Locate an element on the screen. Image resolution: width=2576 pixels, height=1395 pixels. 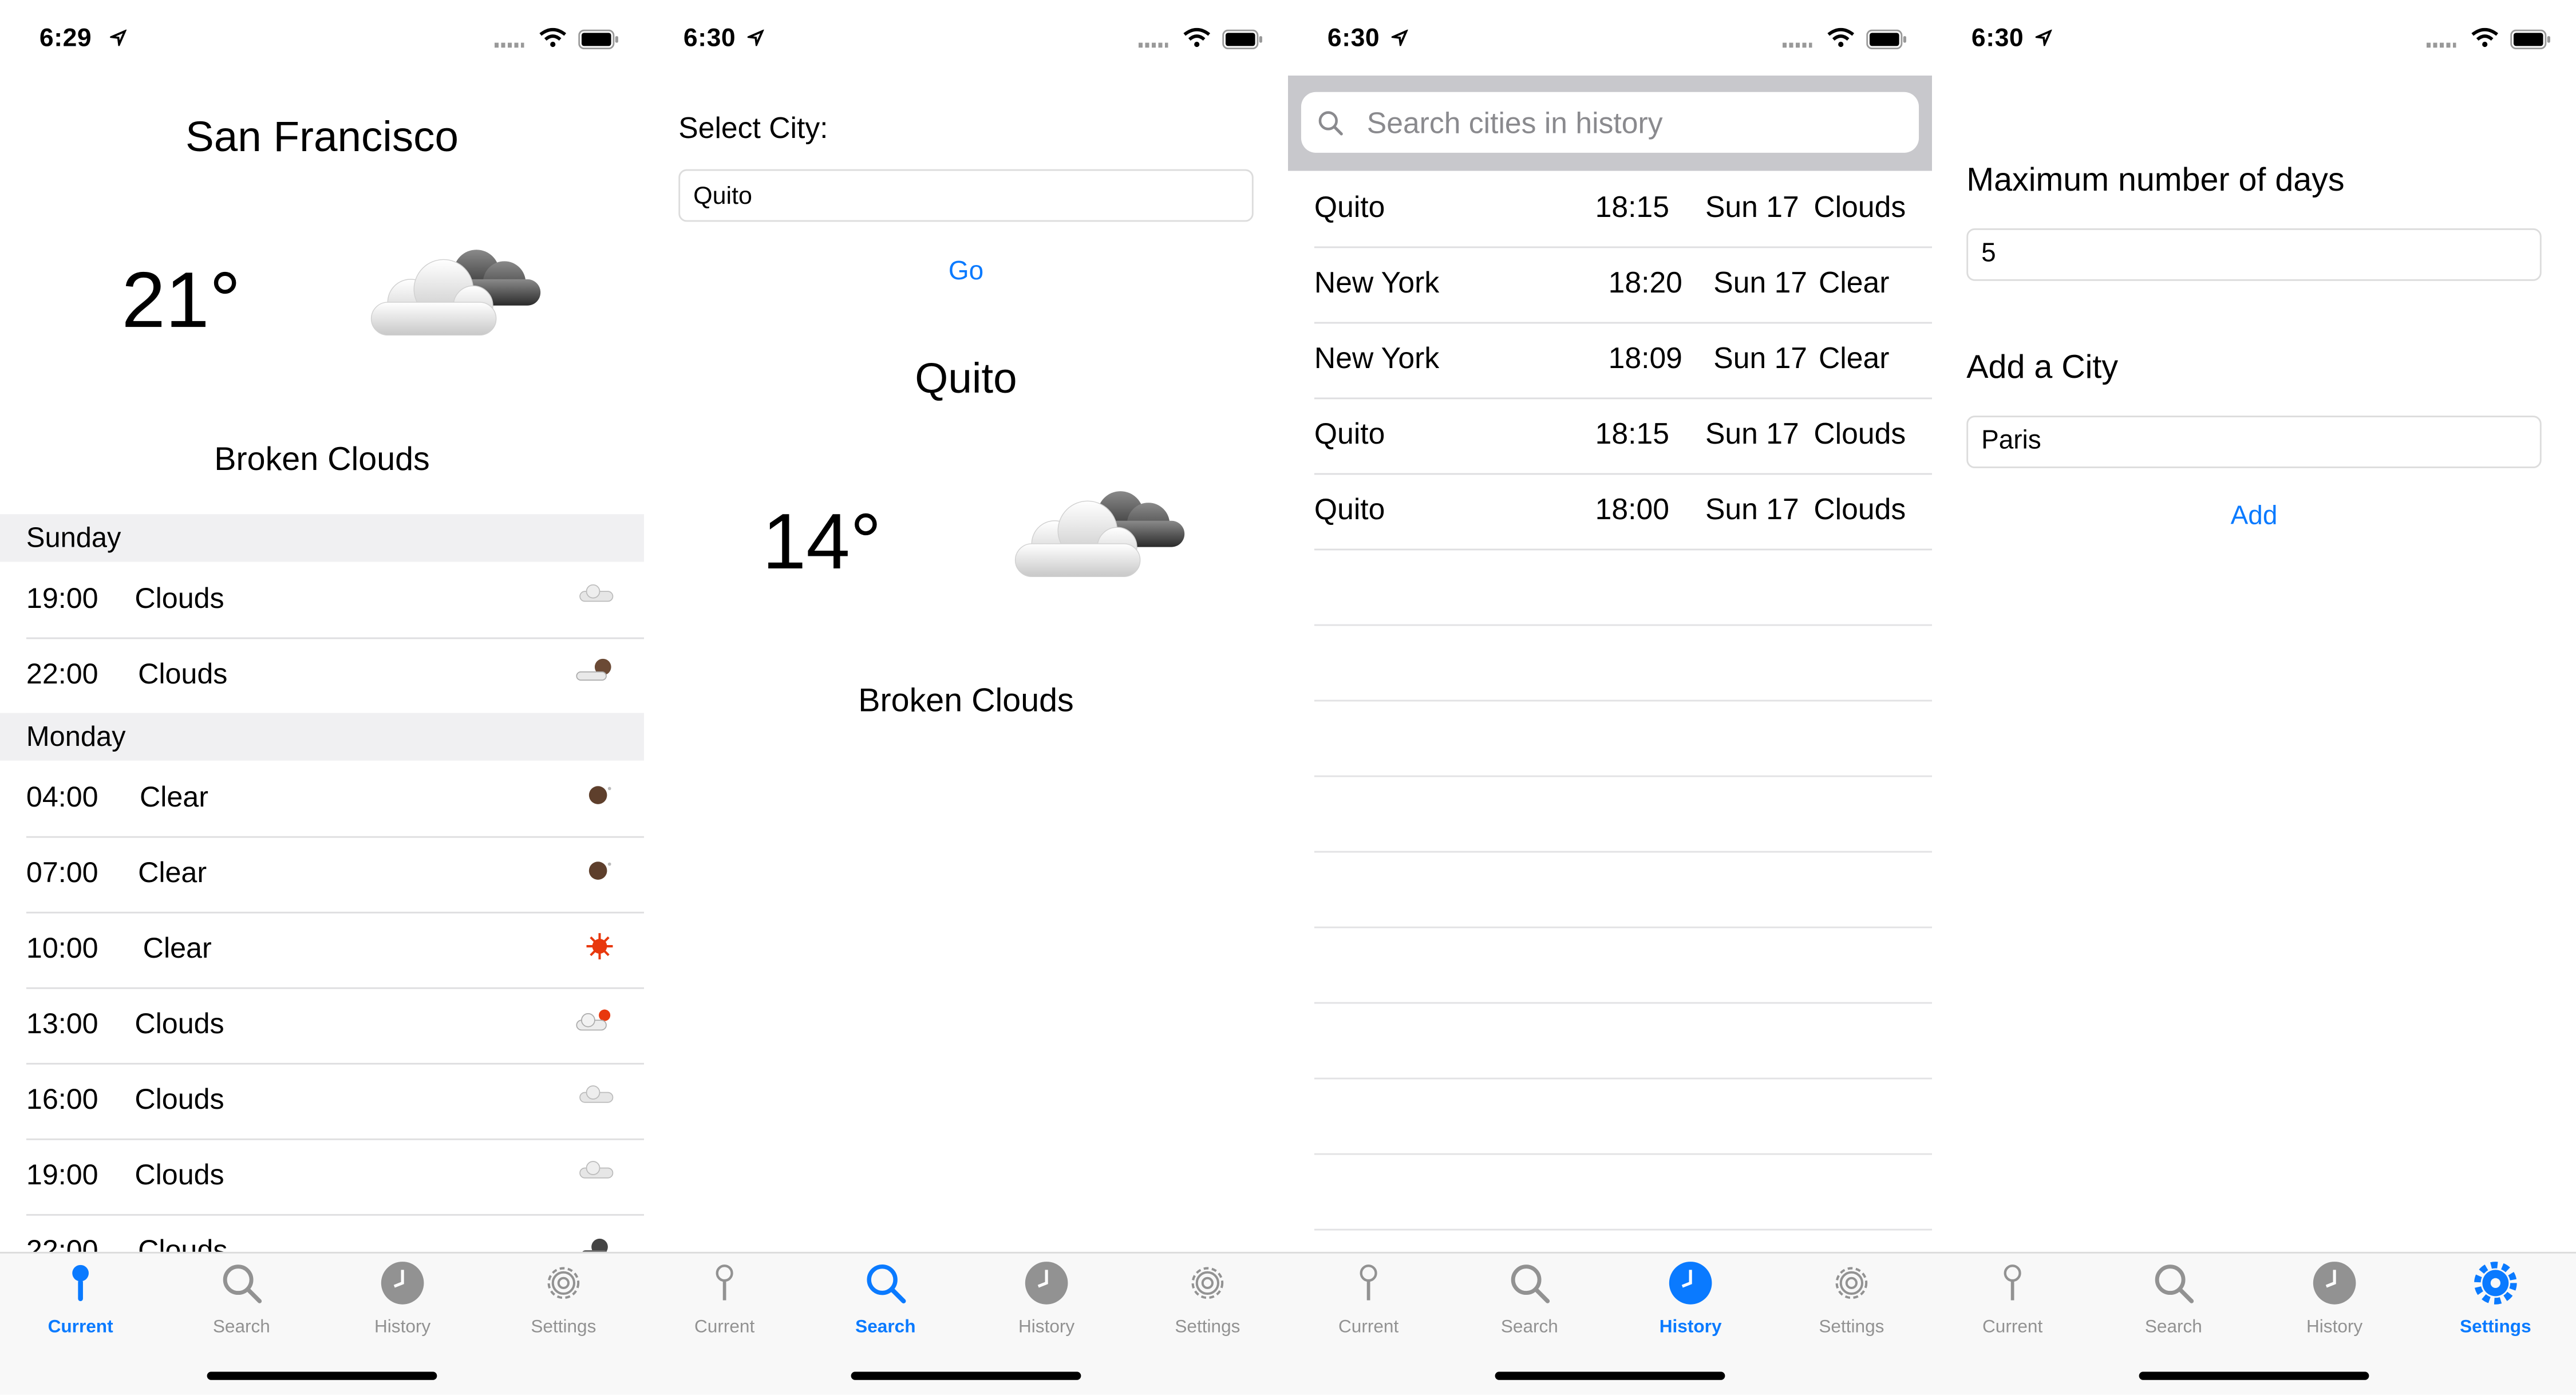
wifi-icon is located at coordinates (553, 38).